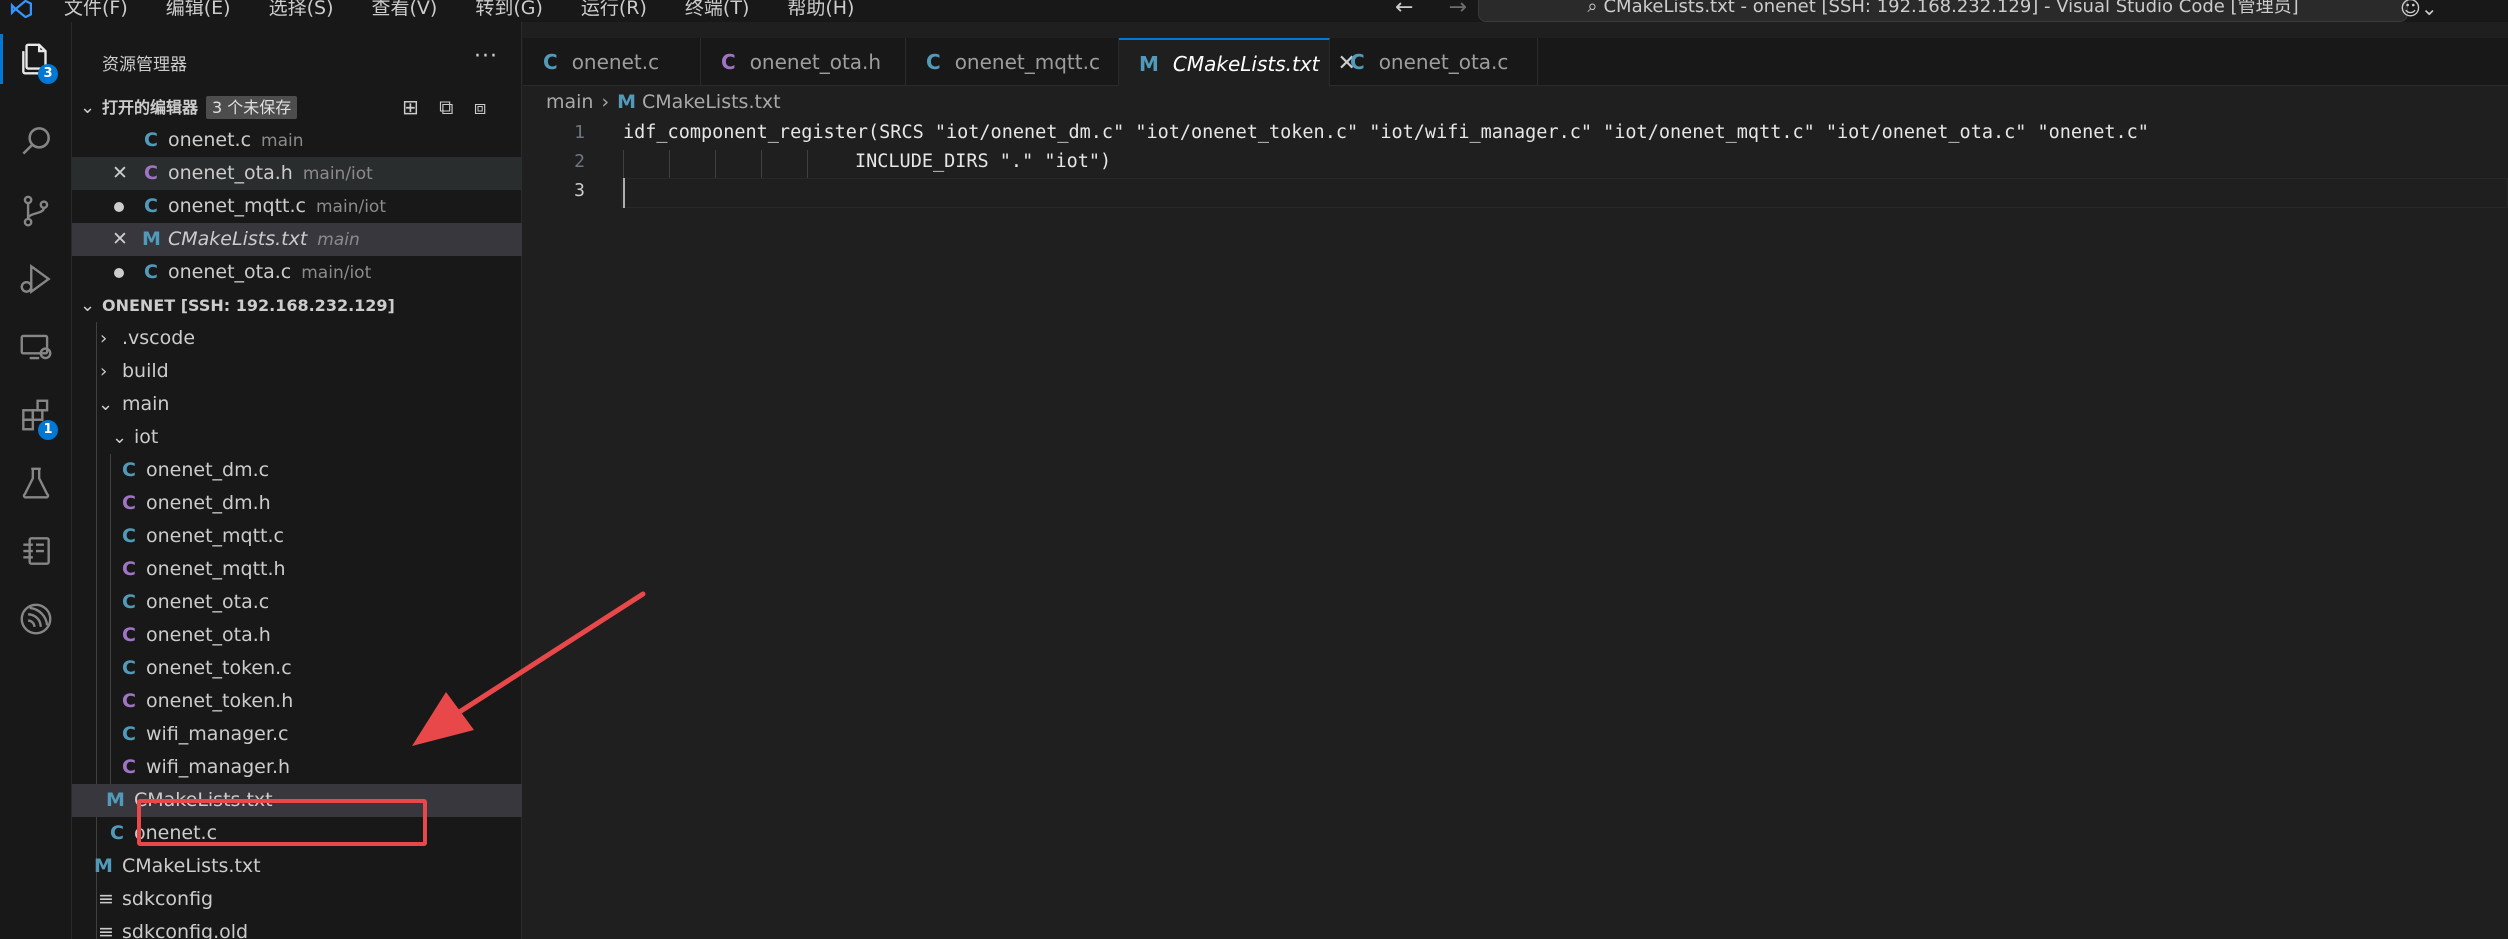  What do you see at coordinates (1012, 62) in the screenshot?
I see `tab-onenet-mqtt-c: Conenet_mqtt.c` at bounding box center [1012, 62].